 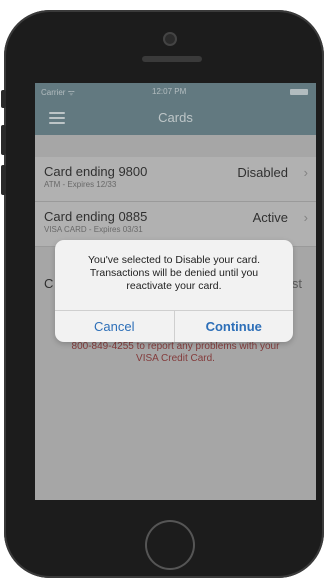 I want to click on front-camera, so click(x=170, y=39).